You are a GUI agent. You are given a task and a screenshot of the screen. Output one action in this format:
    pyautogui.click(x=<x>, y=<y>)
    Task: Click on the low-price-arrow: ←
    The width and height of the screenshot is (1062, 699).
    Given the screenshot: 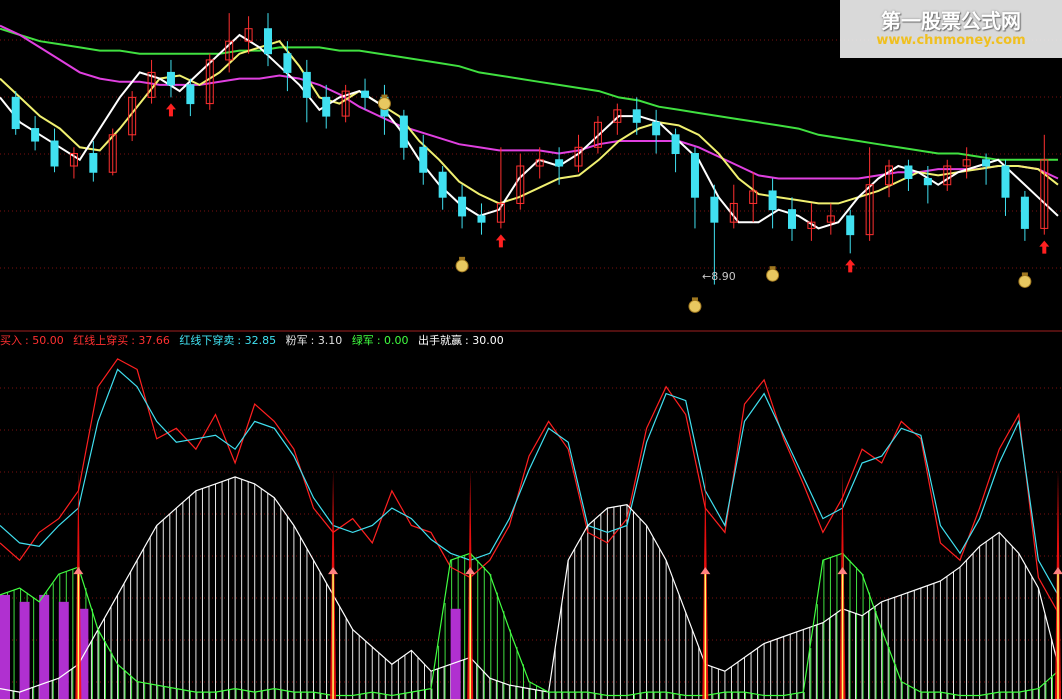 What is the action you would take?
    pyautogui.click(x=707, y=276)
    